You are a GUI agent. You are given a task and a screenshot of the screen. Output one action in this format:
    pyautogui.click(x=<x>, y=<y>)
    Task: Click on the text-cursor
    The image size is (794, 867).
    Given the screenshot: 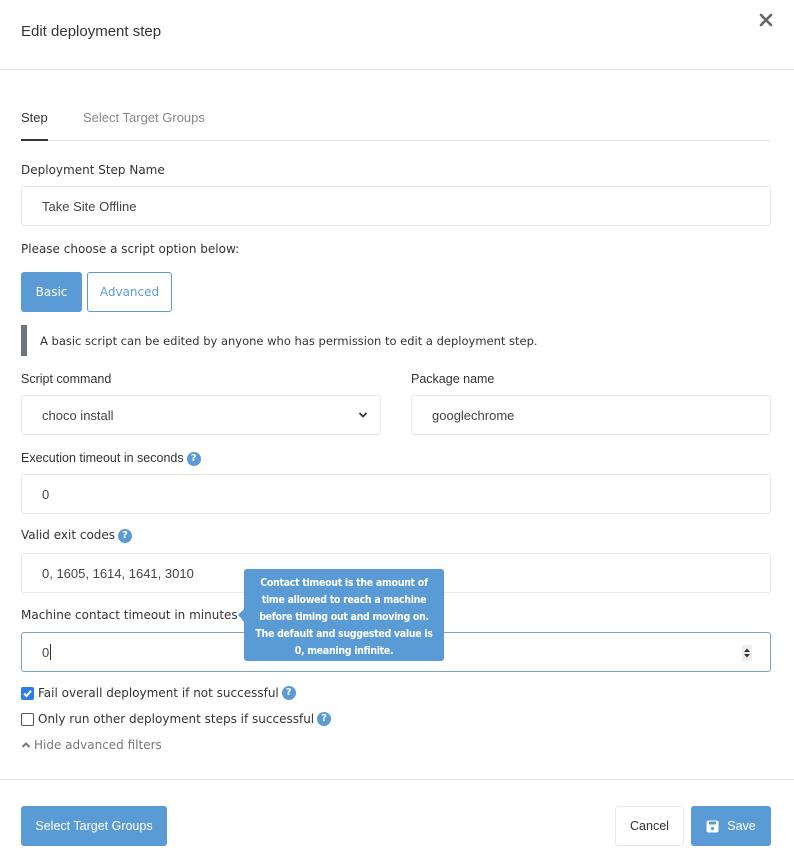 What is the action you would take?
    pyautogui.click(x=51, y=652)
    